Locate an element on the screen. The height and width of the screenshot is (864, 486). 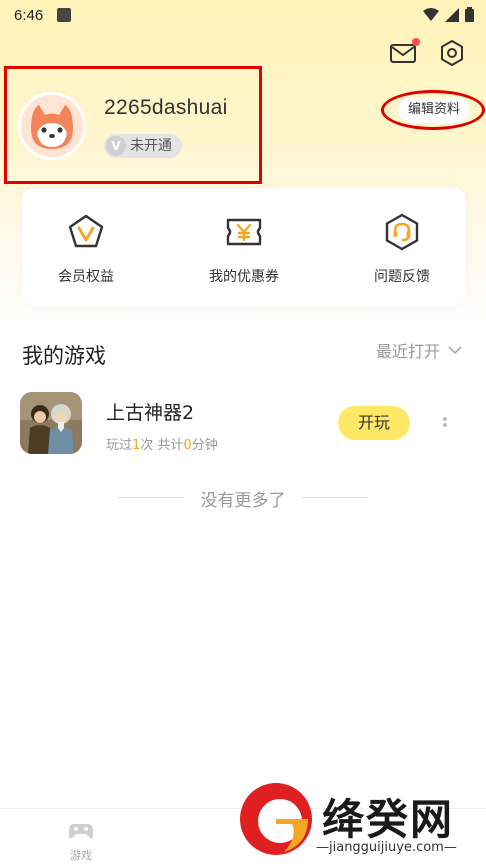
game-playtime: 玩过1次 共计0分钟 is located at coordinates (162, 445).